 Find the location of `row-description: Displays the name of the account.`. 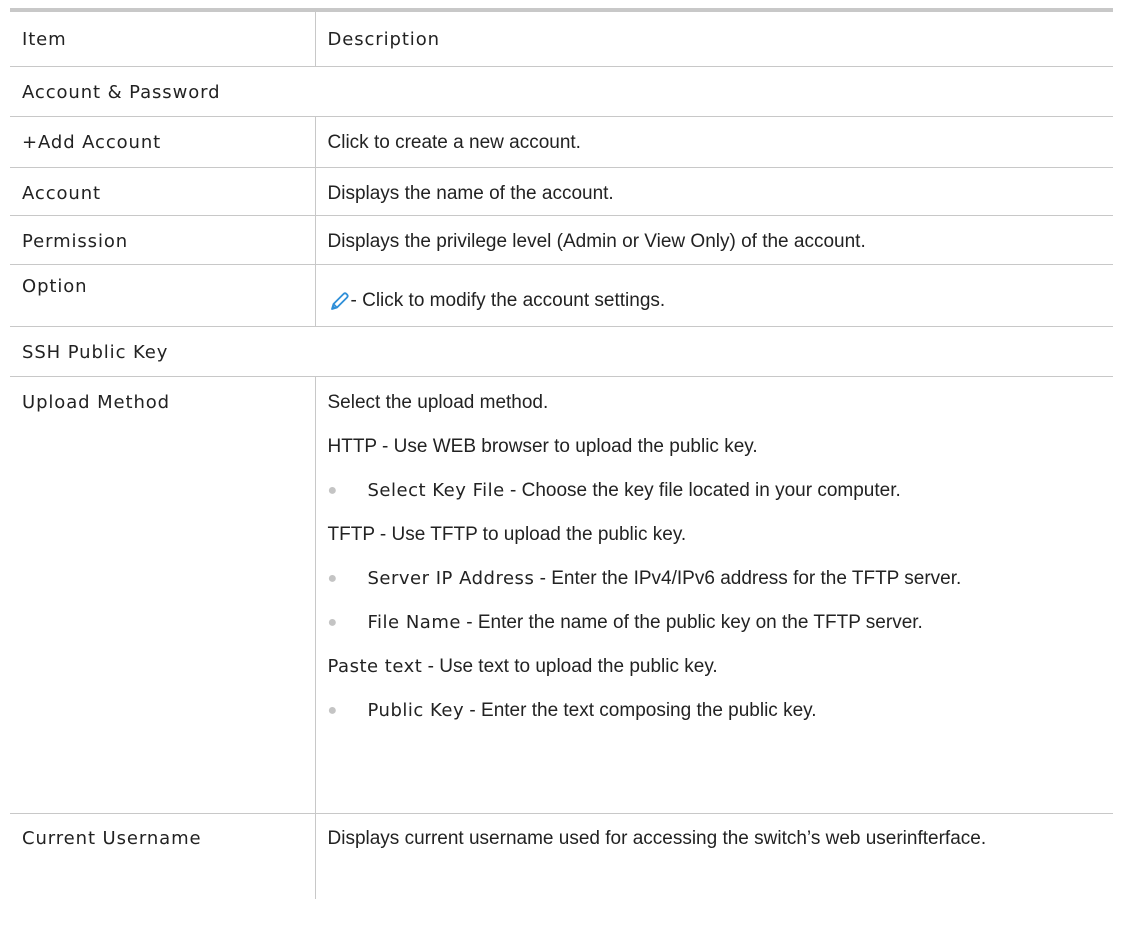

row-description: Displays the name of the account. is located at coordinates (714, 191).